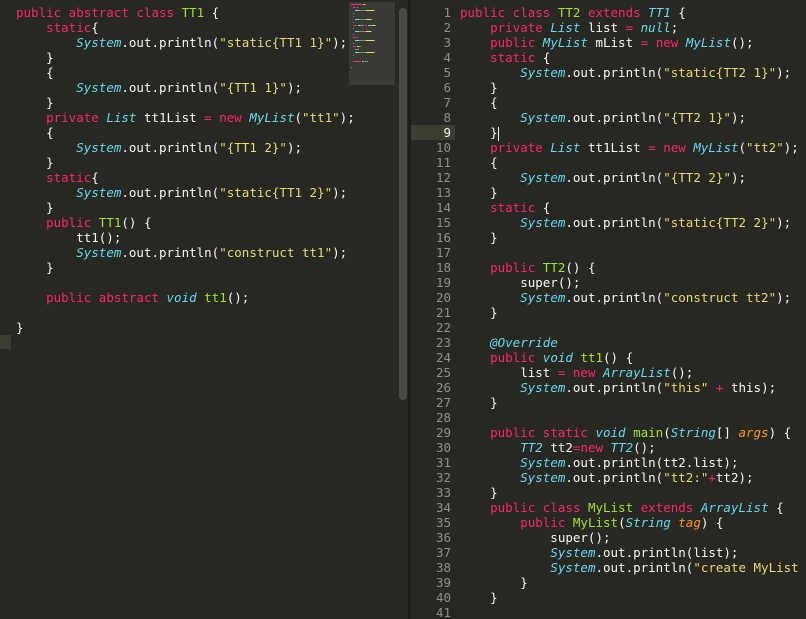 This screenshot has width=806, height=619. Describe the element at coordinates (185, 297) in the screenshot. I see `code-line: public abstract void tt1();` at that location.